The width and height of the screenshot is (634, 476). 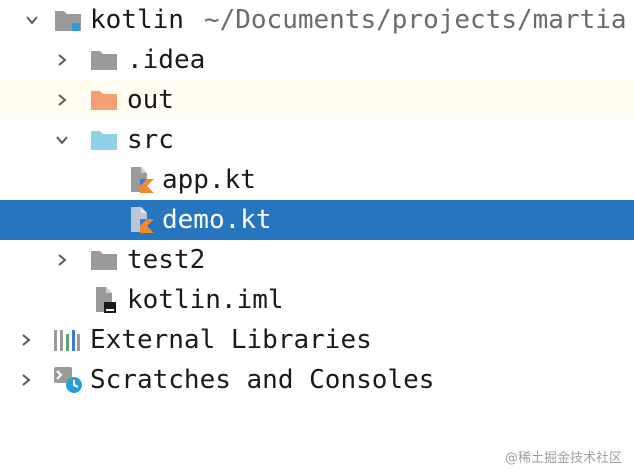 What do you see at coordinates (67, 340) in the screenshot?
I see `libraries-icon` at bounding box center [67, 340].